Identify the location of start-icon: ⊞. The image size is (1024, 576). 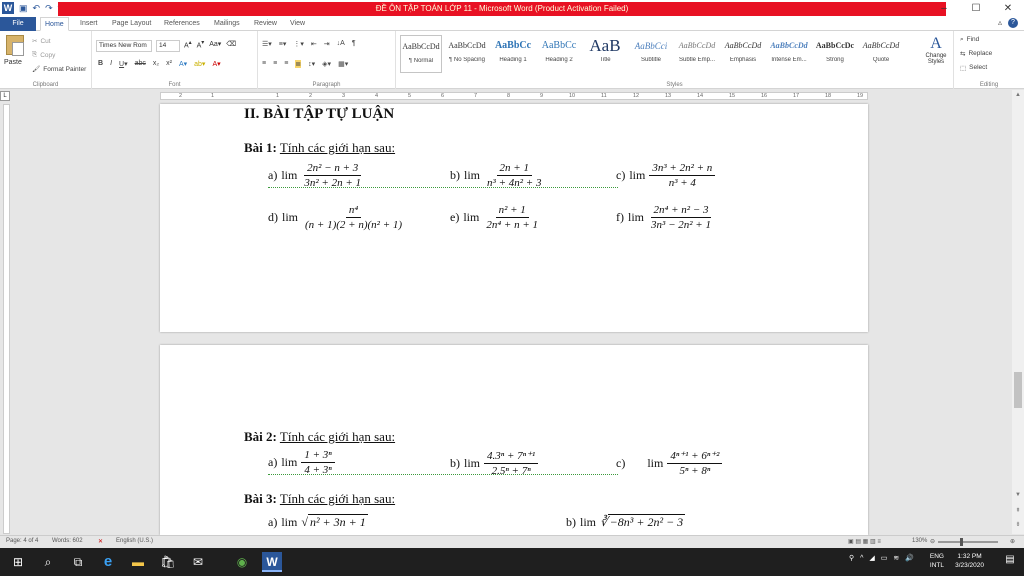
(18, 562).